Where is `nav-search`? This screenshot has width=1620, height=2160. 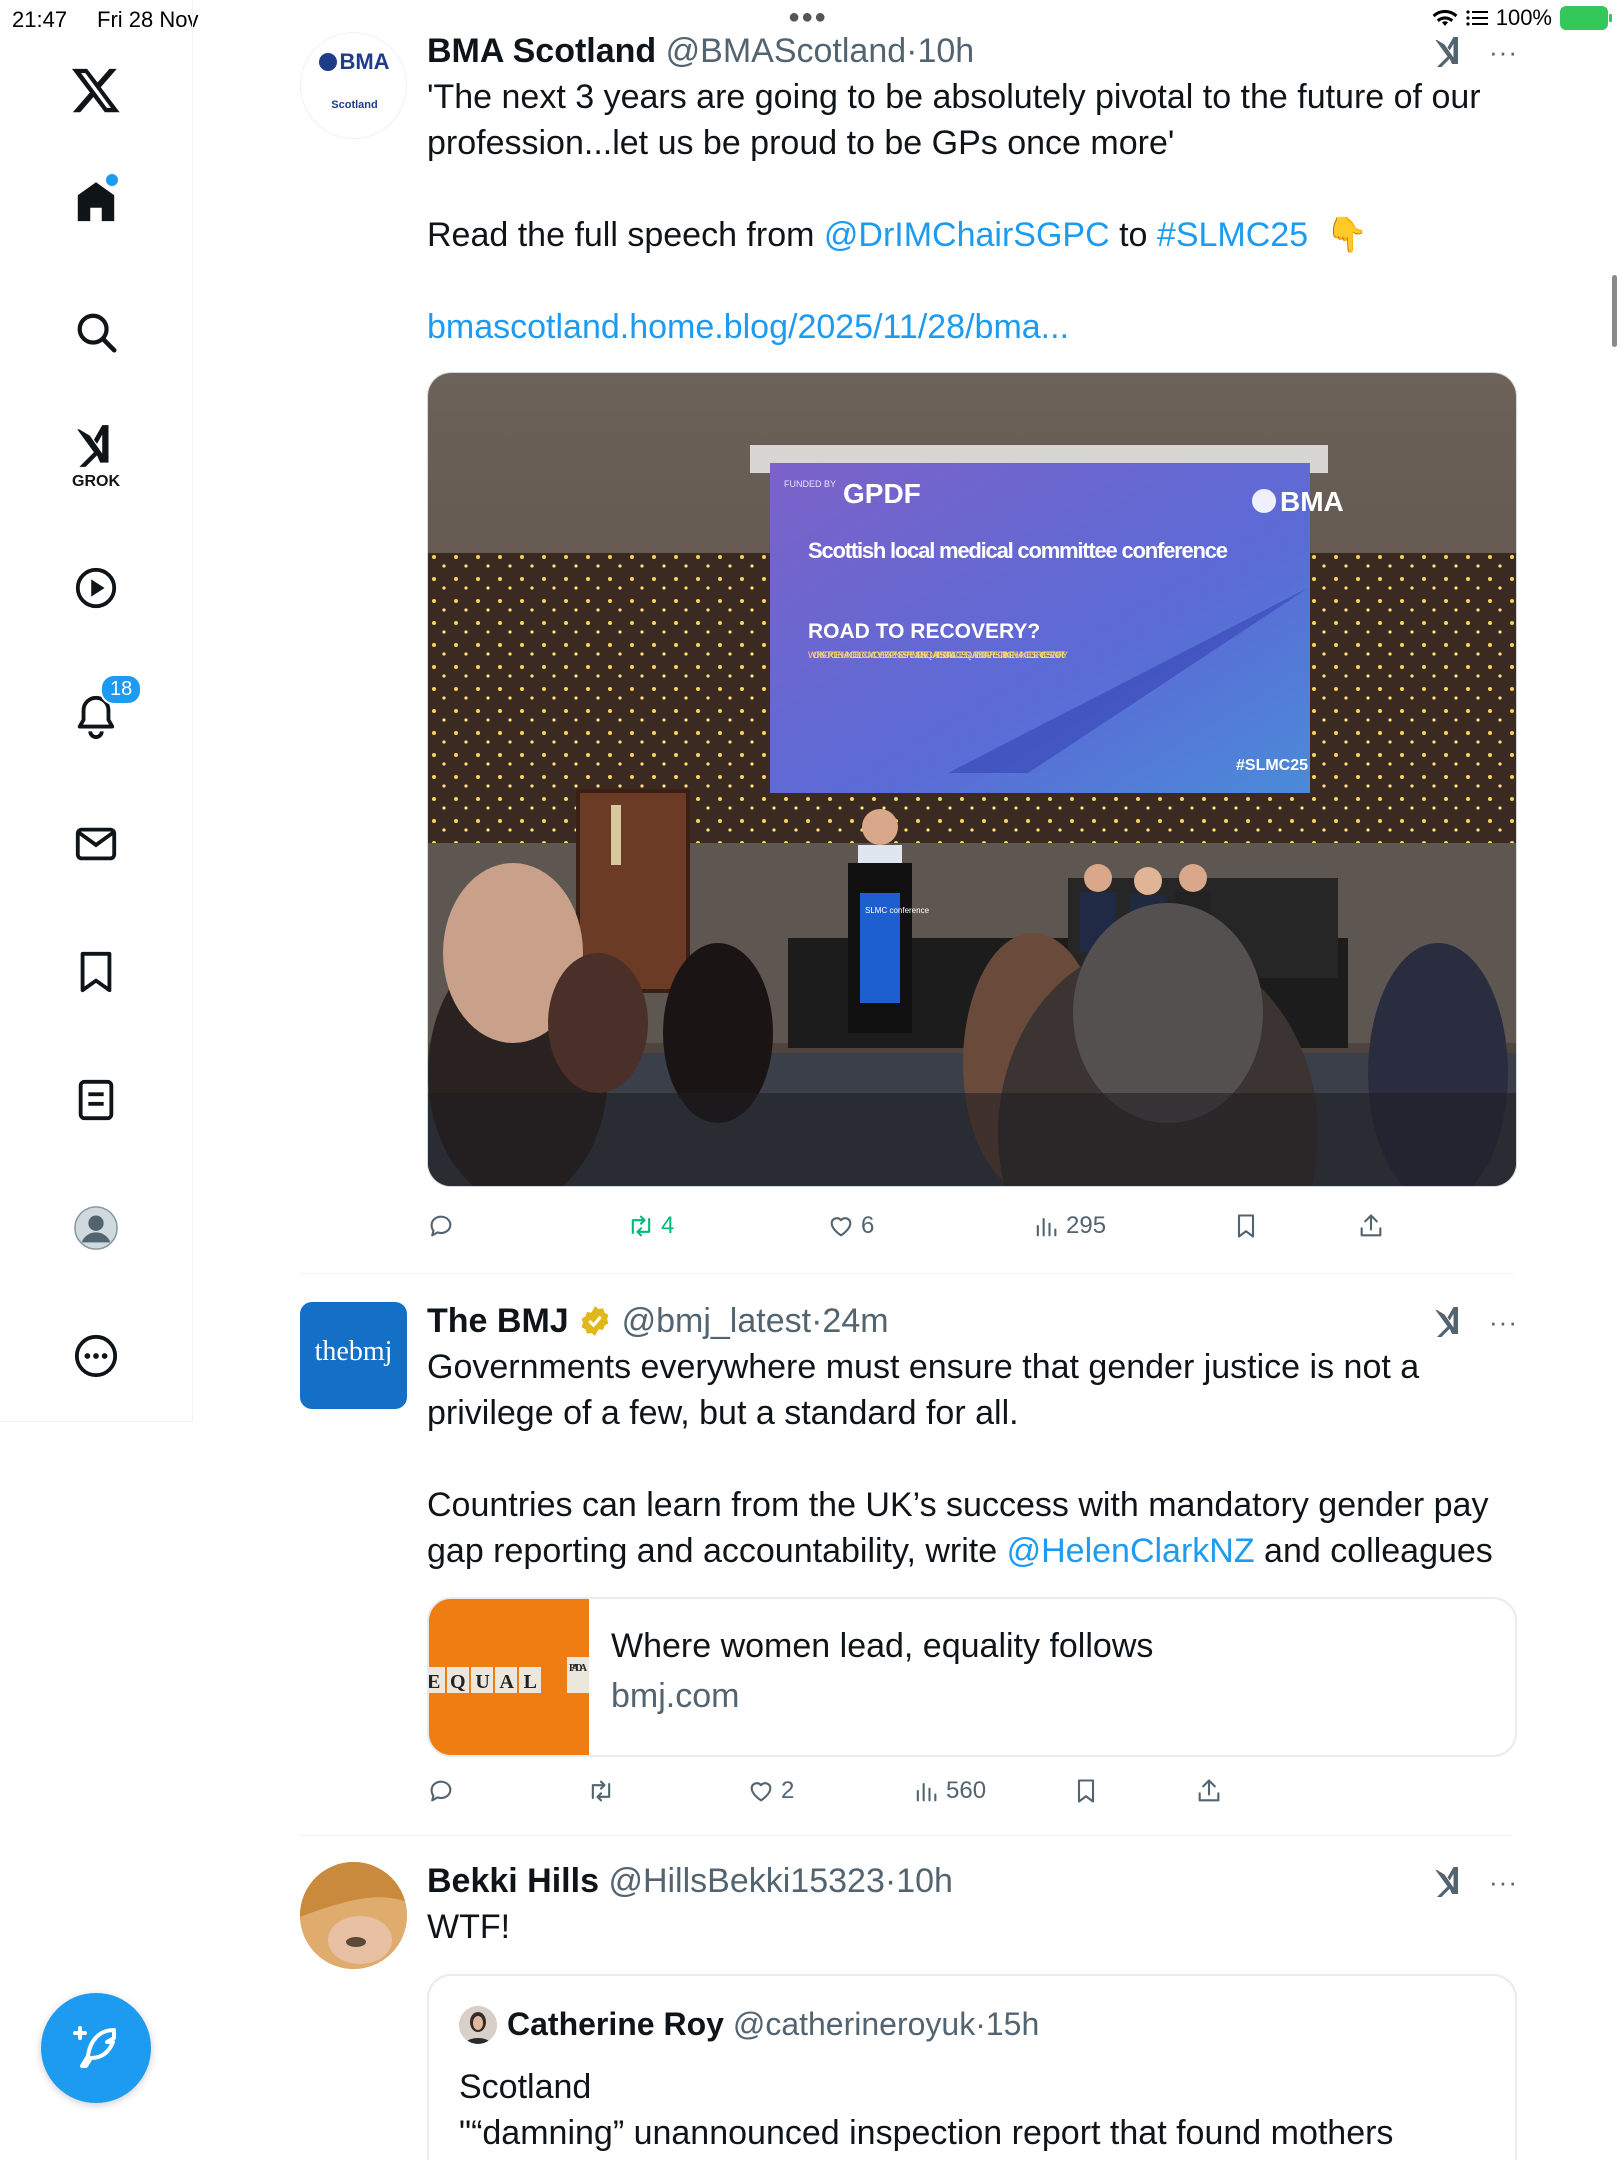
nav-search is located at coordinates (96, 332).